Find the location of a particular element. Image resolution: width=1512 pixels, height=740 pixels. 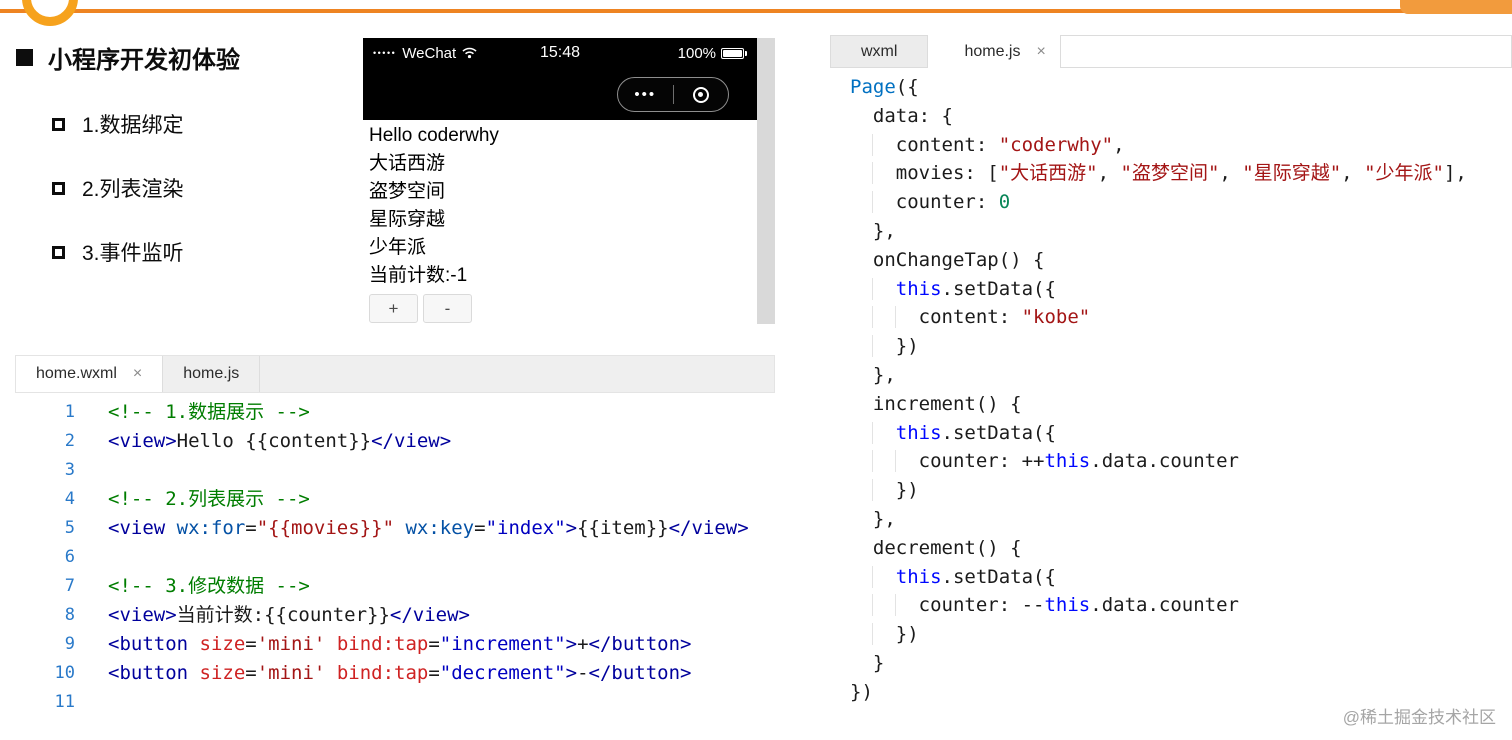

battery-percent-label: 100% is located at coordinates (697, 53).